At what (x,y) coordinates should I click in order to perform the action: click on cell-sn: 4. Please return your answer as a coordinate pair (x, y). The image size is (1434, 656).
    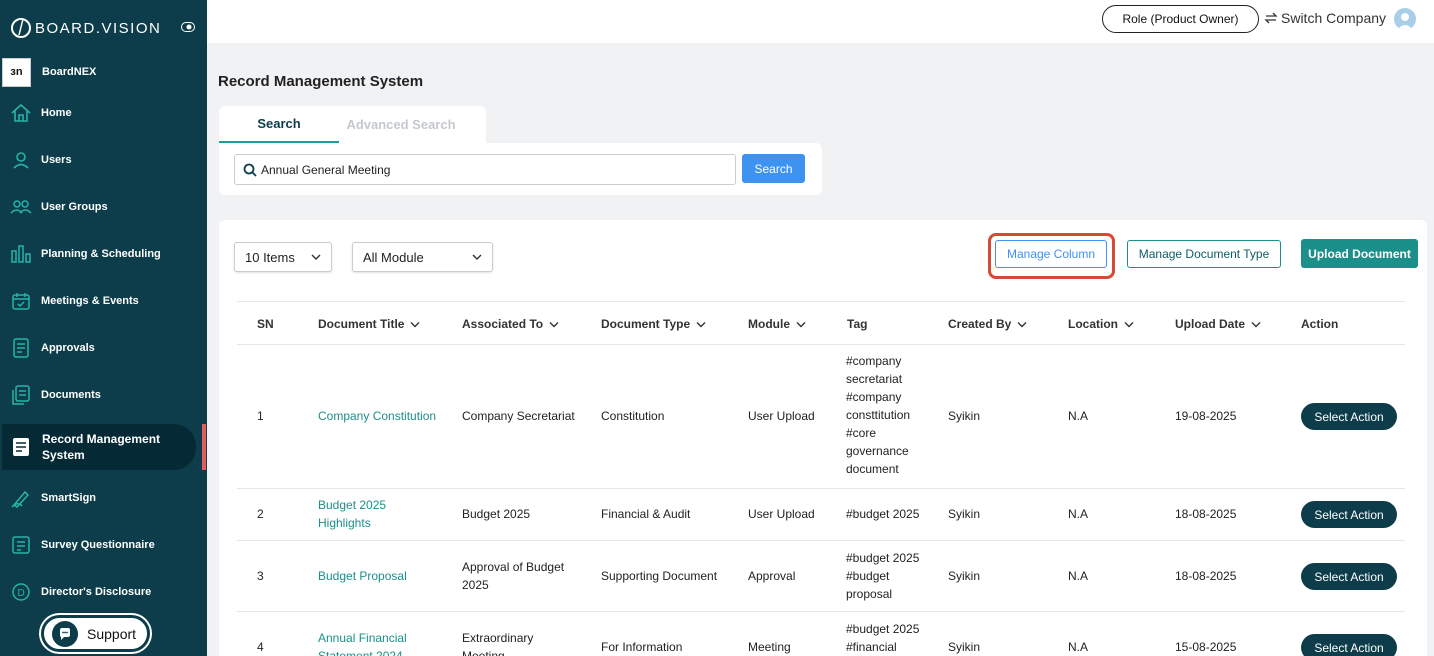
    Looking at the image, I should click on (260, 647).